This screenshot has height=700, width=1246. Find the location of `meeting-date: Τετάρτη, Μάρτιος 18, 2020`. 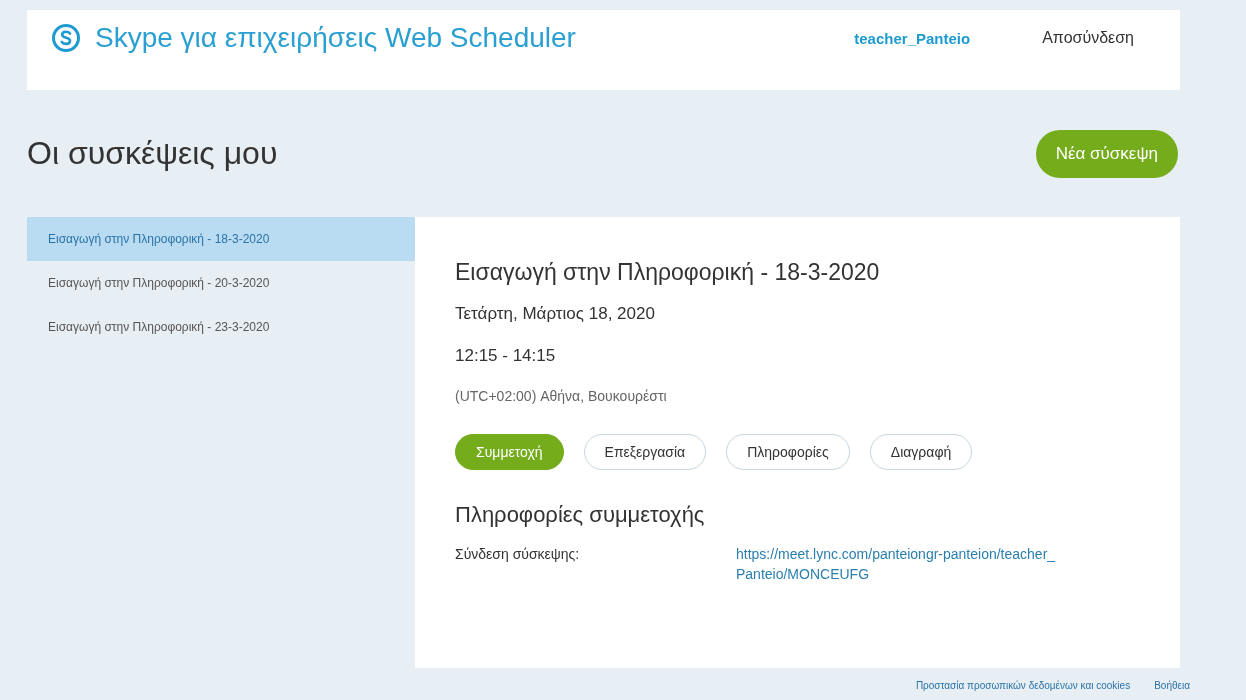

meeting-date: Τετάρτη, Μάρτιος 18, 2020 is located at coordinates (555, 314).